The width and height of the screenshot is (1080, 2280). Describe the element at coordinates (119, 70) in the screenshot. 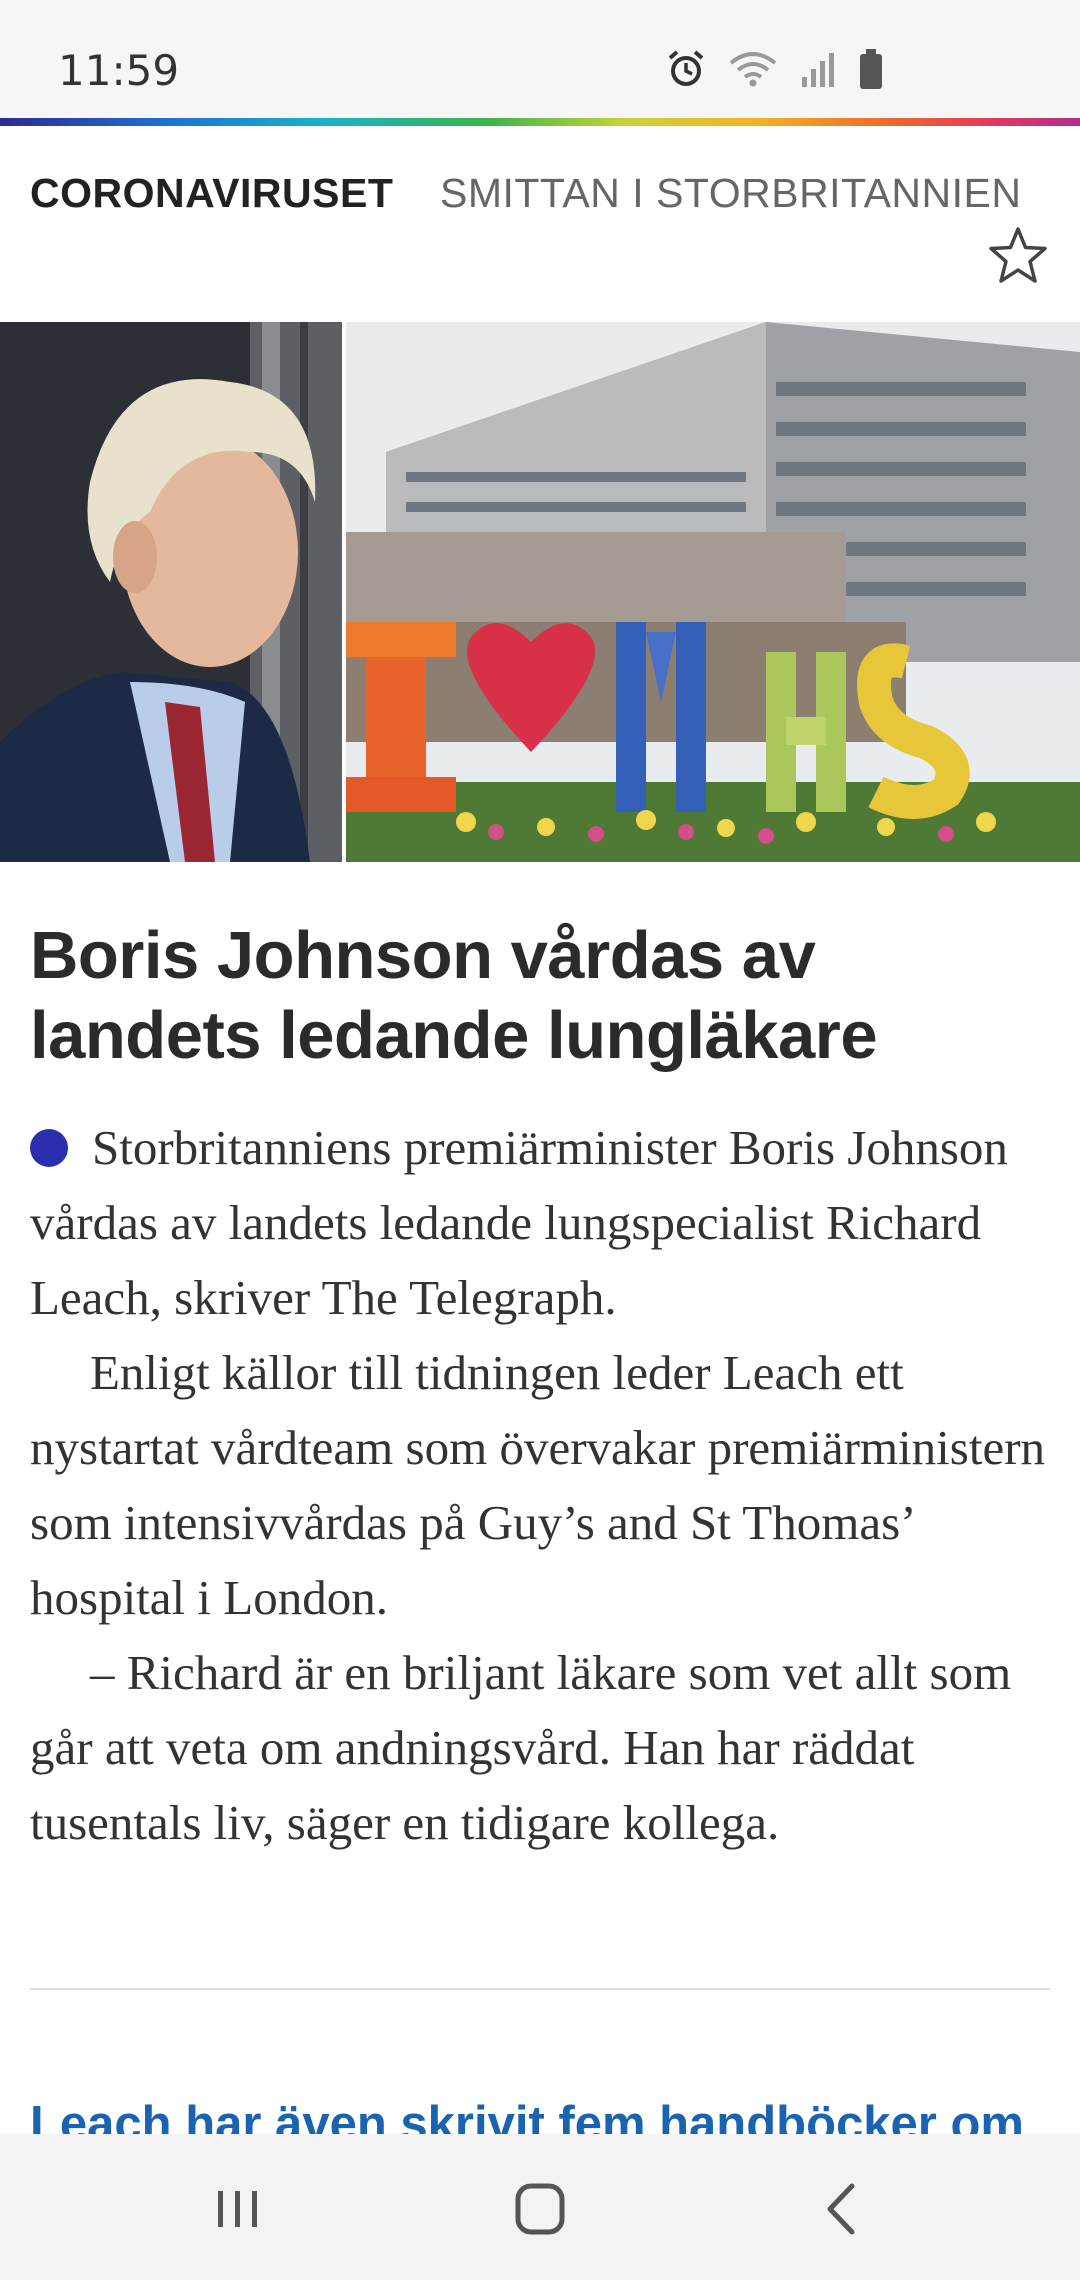

I see `status-time: 11:59` at that location.